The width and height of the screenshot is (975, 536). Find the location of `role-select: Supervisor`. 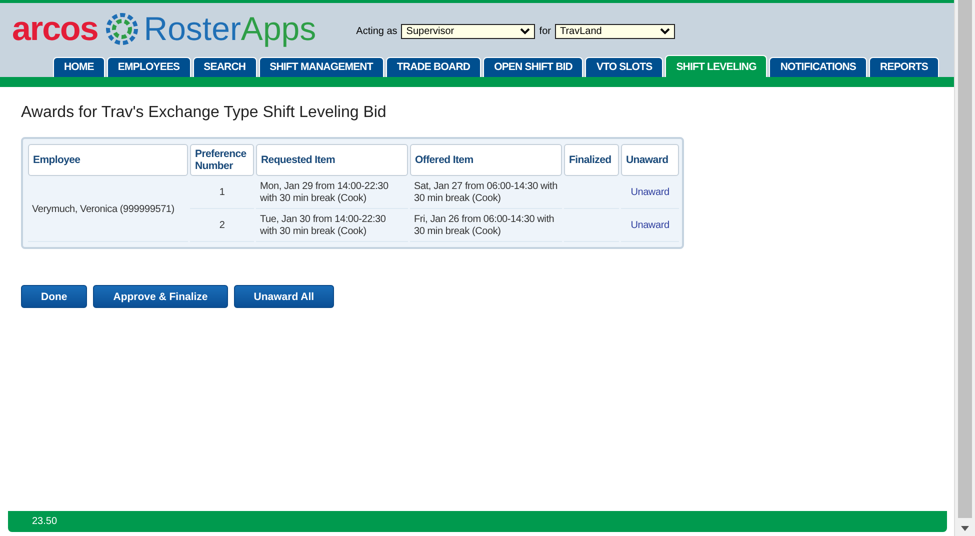

role-select: Supervisor is located at coordinates (468, 31).